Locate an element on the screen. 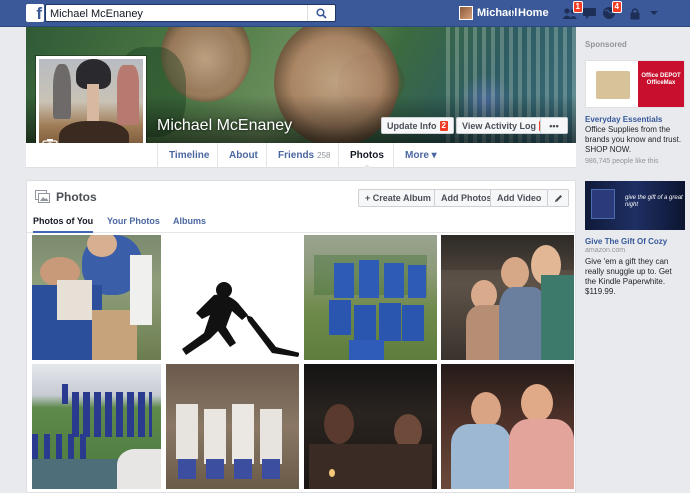  tab-albums: Albums is located at coordinates (189, 221).